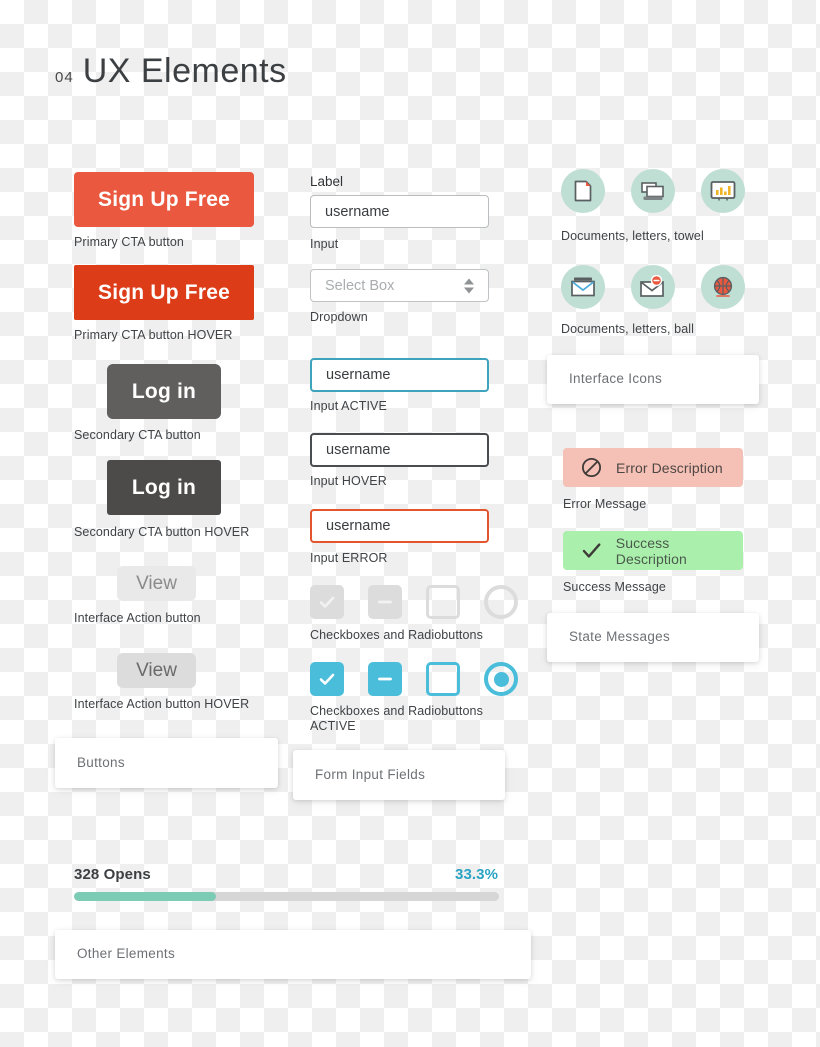 This screenshot has width=820, height=1047. I want to click on select-box-placeholder: Select Box, so click(360, 285).